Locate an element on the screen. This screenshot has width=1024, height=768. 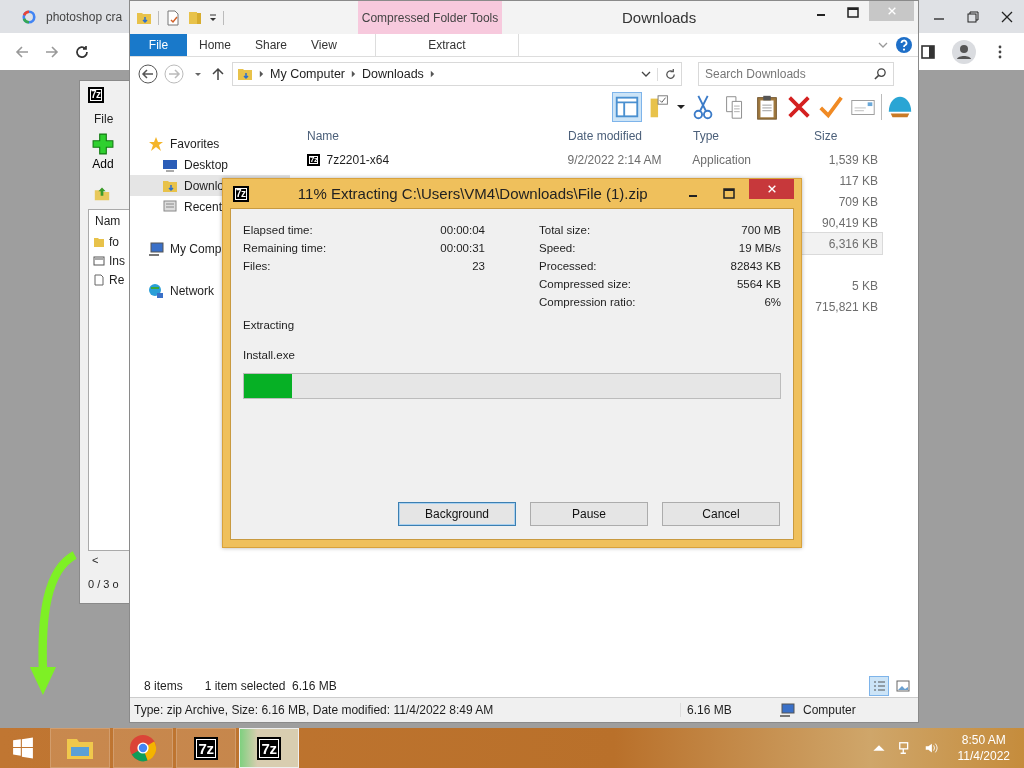
scroll-left-button: < is located at coordinates (95, 560).